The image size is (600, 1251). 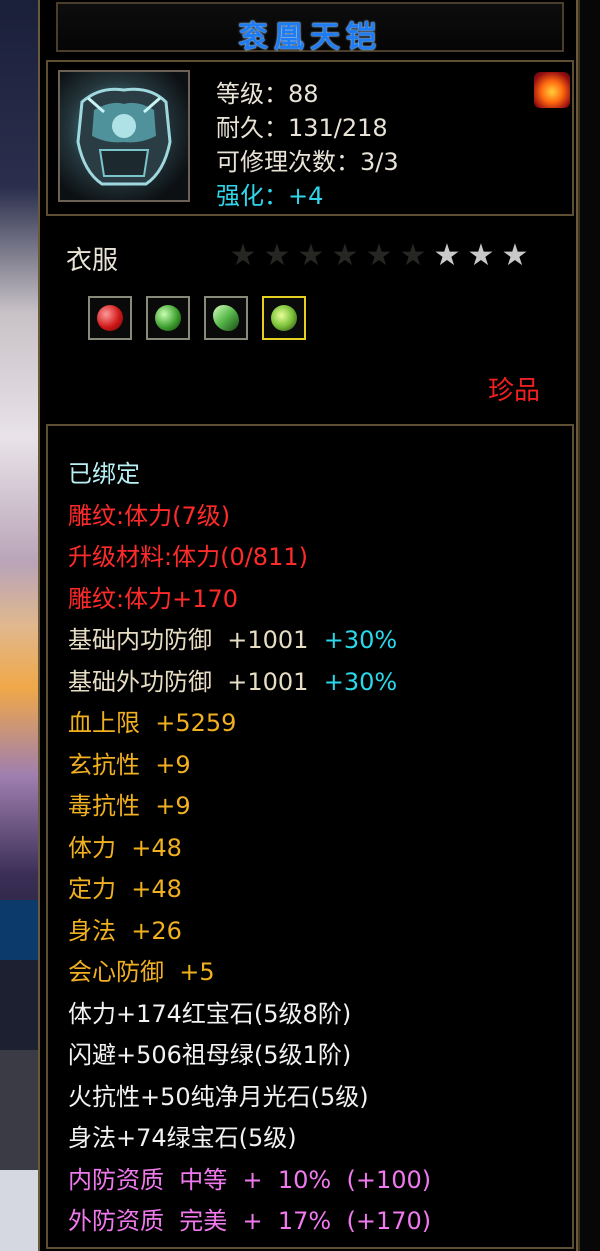 What do you see at coordinates (104, 474) in the screenshot?
I see `bound-status: 已绑定` at bounding box center [104, 474].